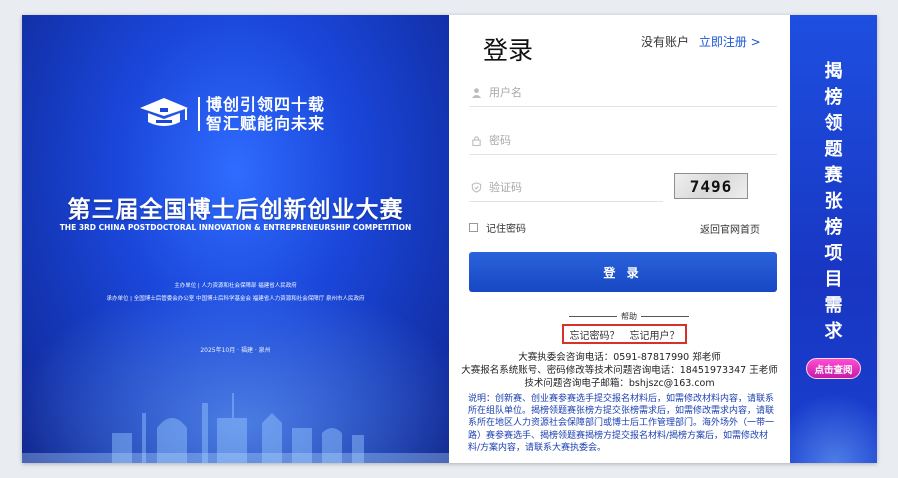  What do you see at coordinates (665, 42) in the screenshot?
I see `no-account-text: 没有账户` at bounding box center [665, 42].